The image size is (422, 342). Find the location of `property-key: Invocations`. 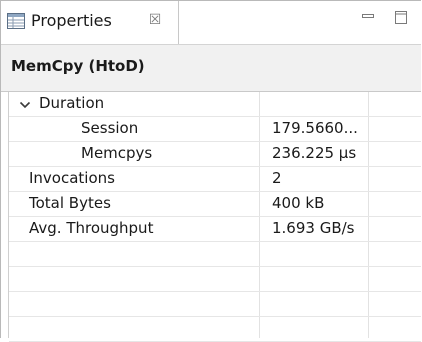

property-key: Invocations is located at coordinates (72, 178).